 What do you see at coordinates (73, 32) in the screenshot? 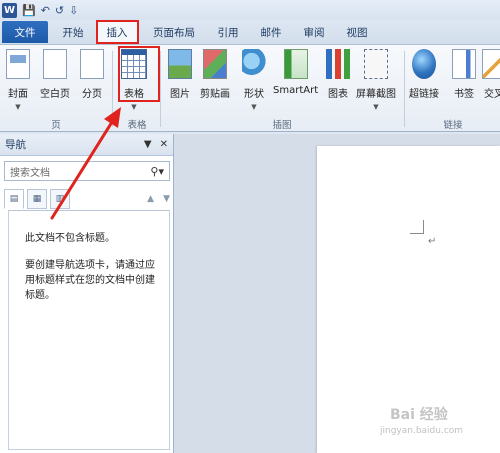
I see `tab-home: 开始` at bounding box center [73, 32].